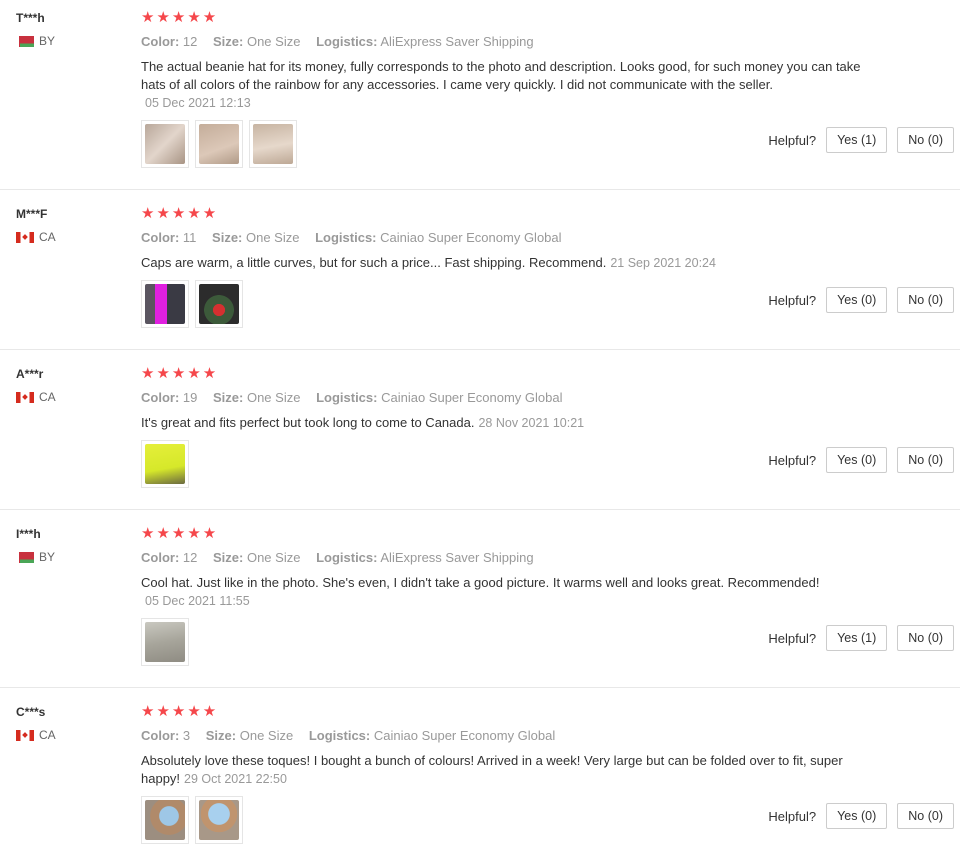  Describe the element at coordinates (189, 237) in the screenshot. I see `color-value: 11` at that location.